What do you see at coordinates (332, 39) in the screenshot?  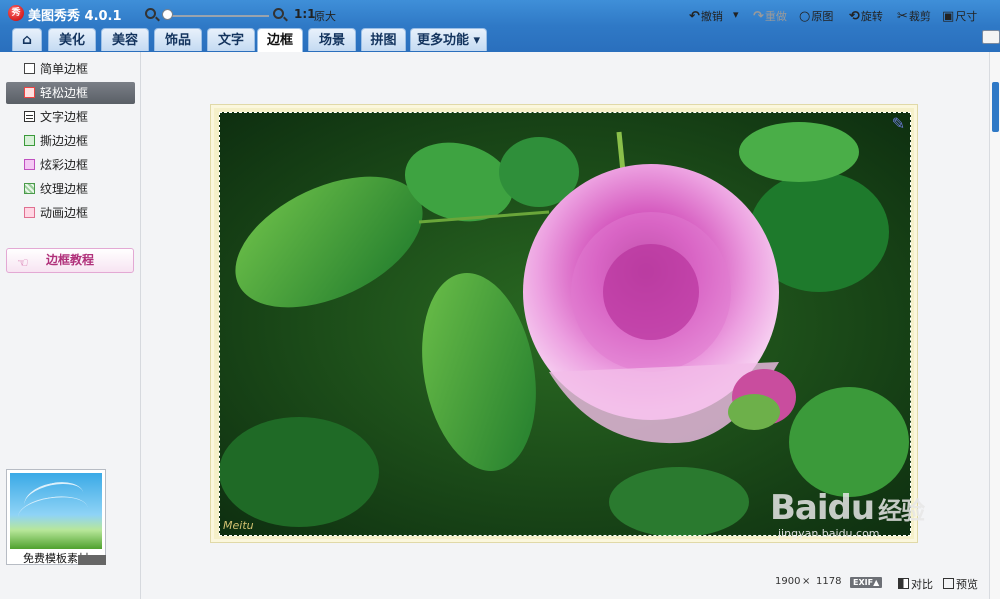 I see `tab-scene: 场景` at bounding box center [332, 39].